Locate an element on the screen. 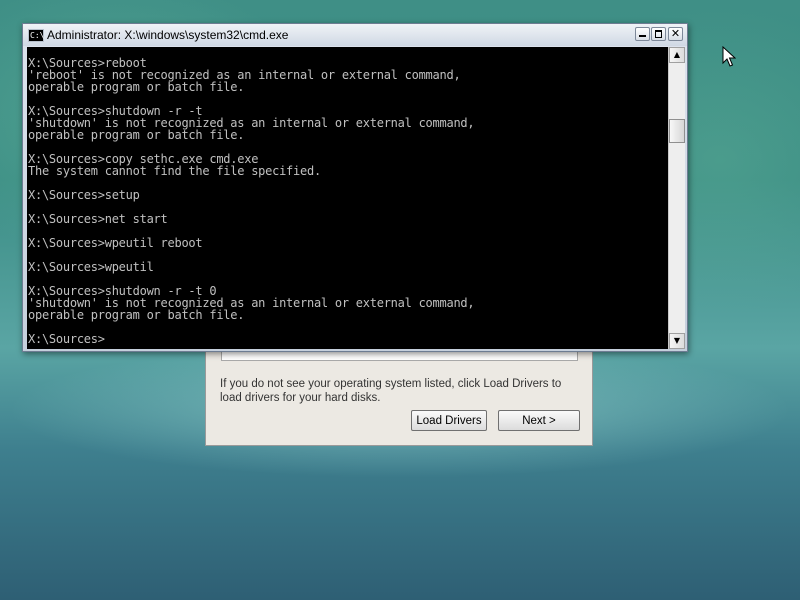 The image size is (800, 600). minimize-button is located at coordinates (642, 34).